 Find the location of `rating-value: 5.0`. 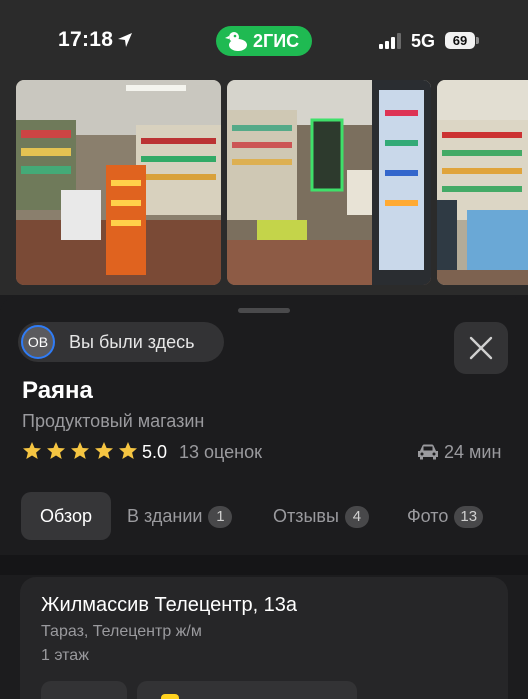

rating-value: 5.0 is located at coordinates (155, 452).